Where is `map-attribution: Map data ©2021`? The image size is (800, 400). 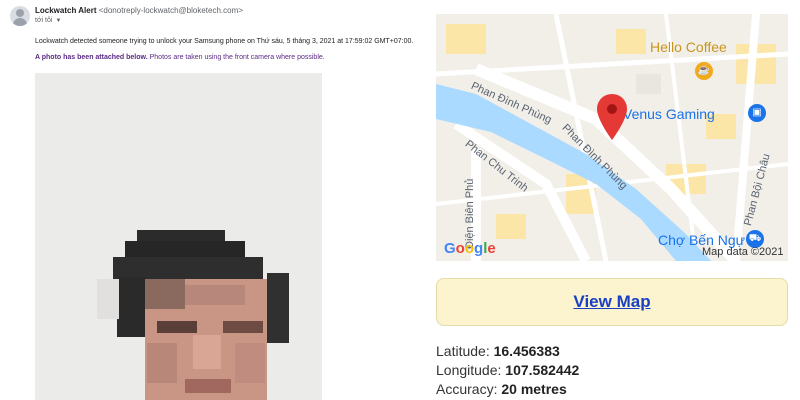 map-attribution: Map data ©2021 is located at coordinates (743, 252).